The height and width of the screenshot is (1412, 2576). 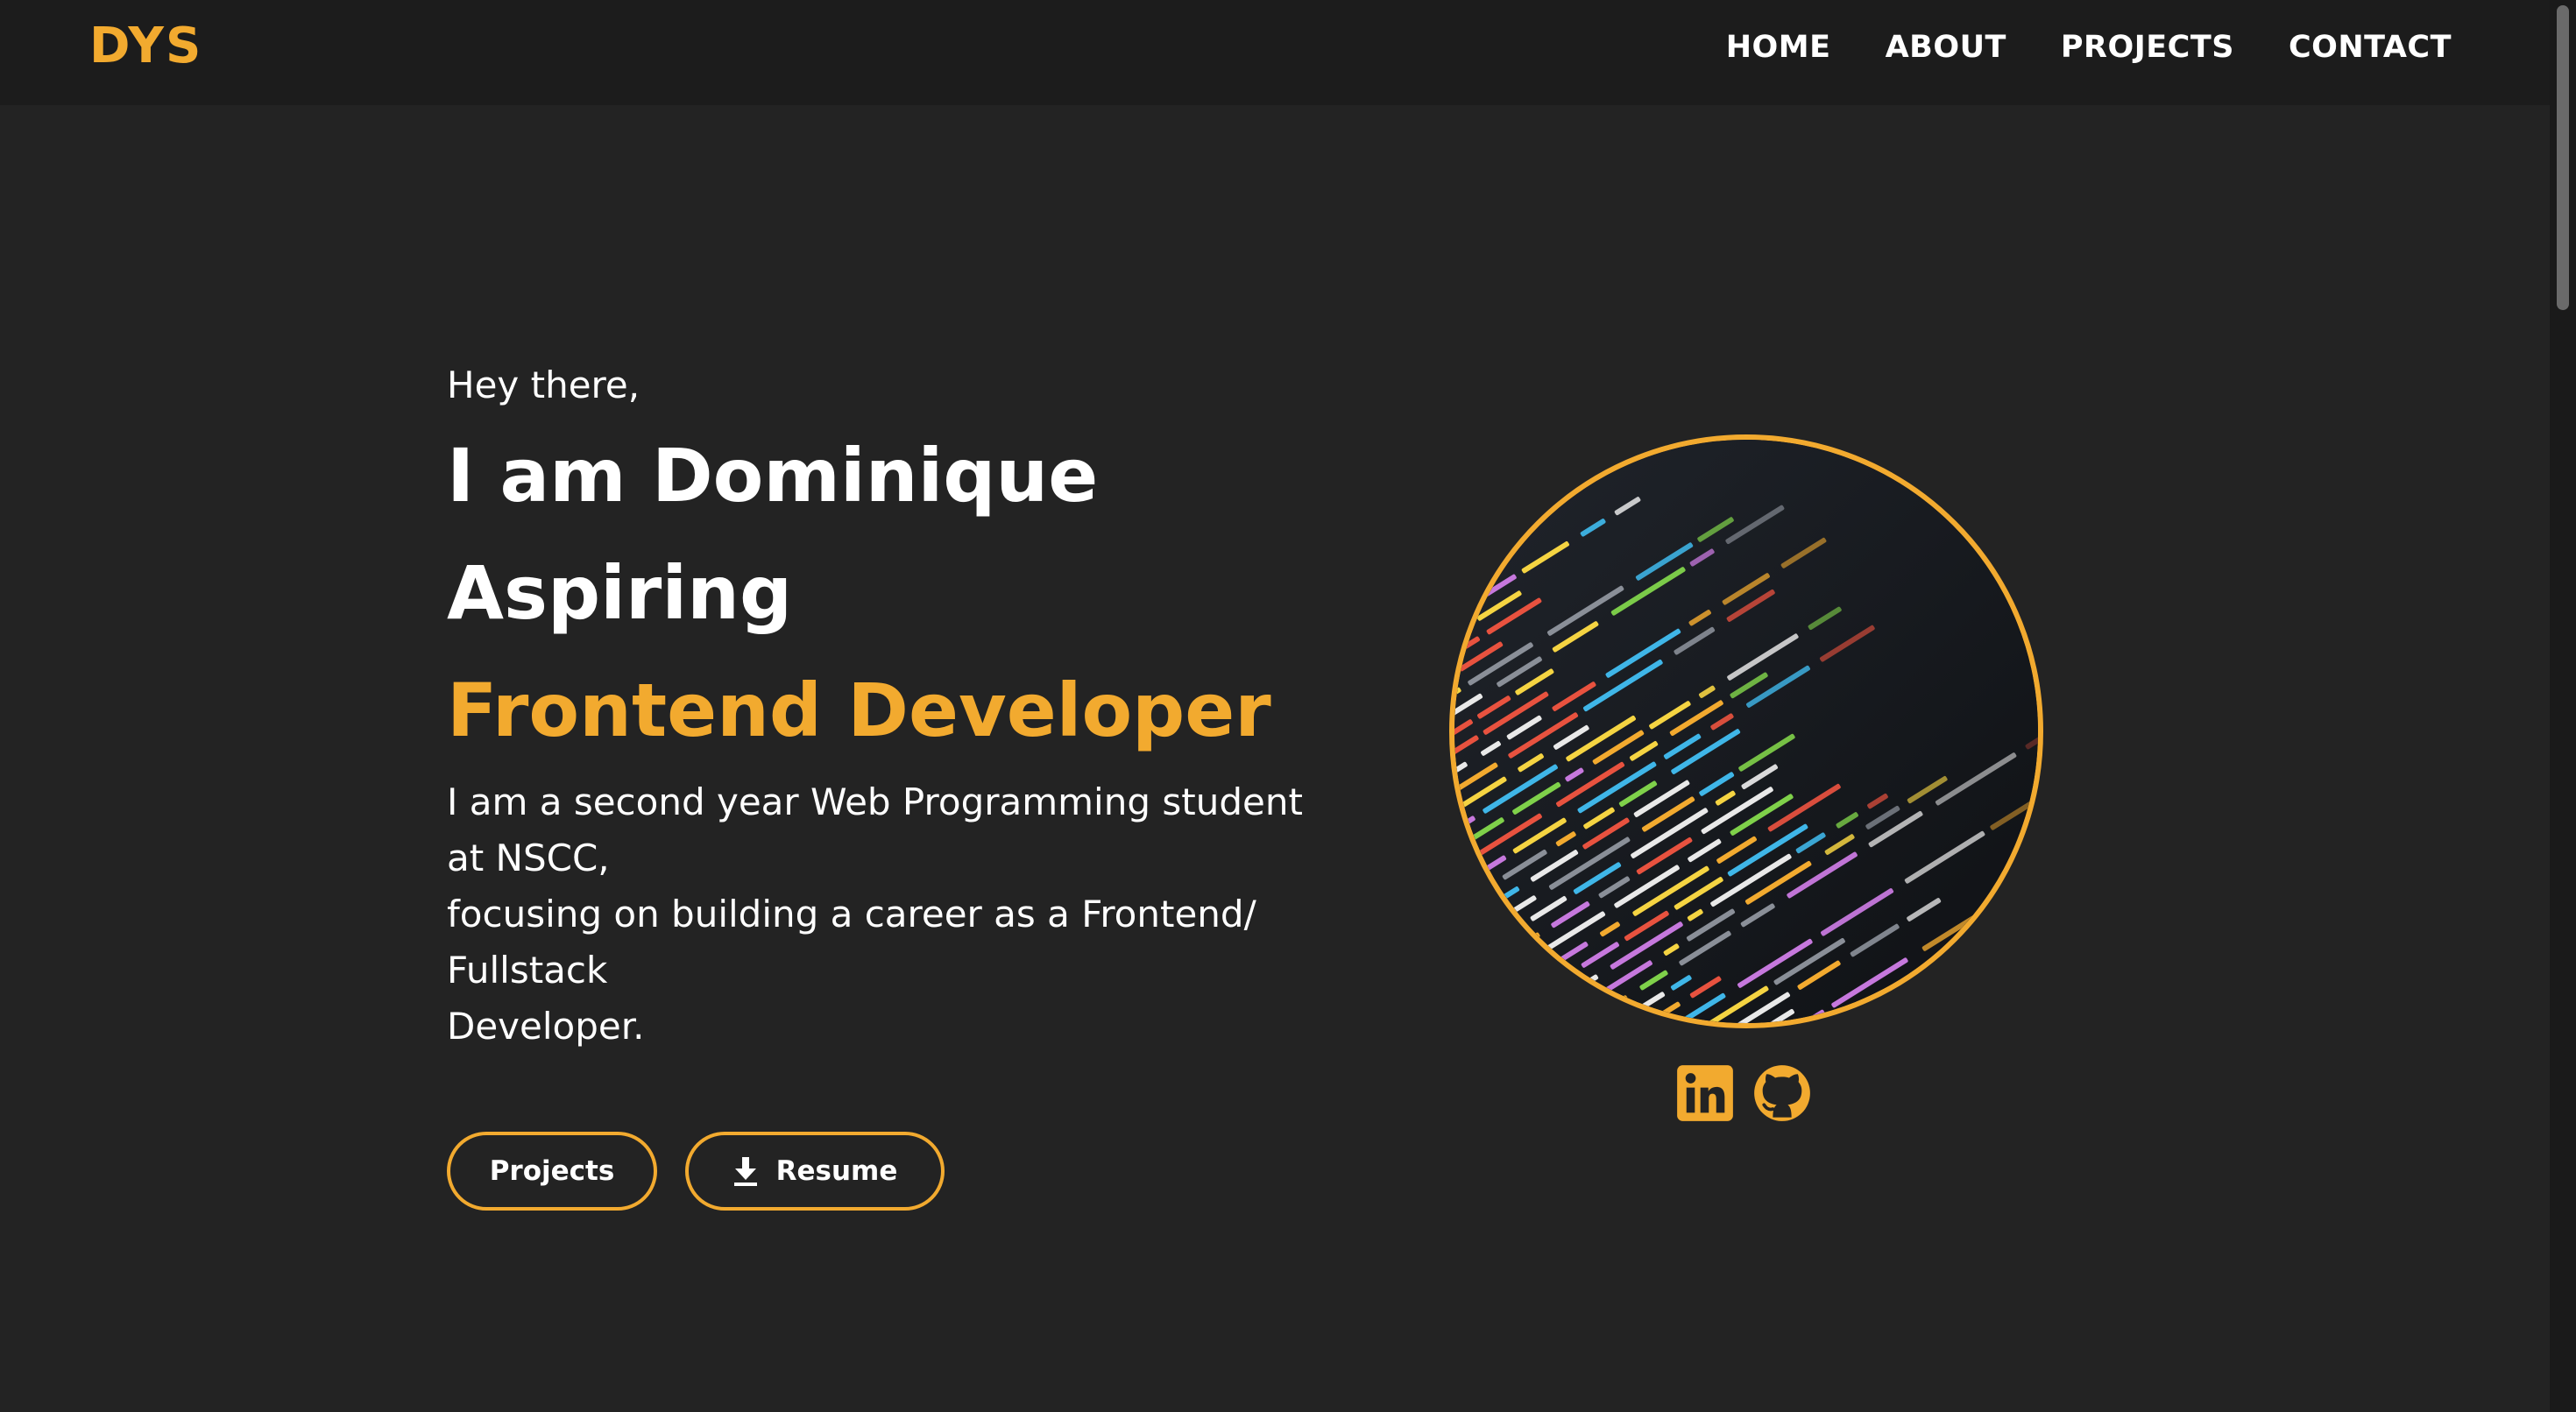 I want to click on code-screenshot-image, so click(x=1746, y=731).